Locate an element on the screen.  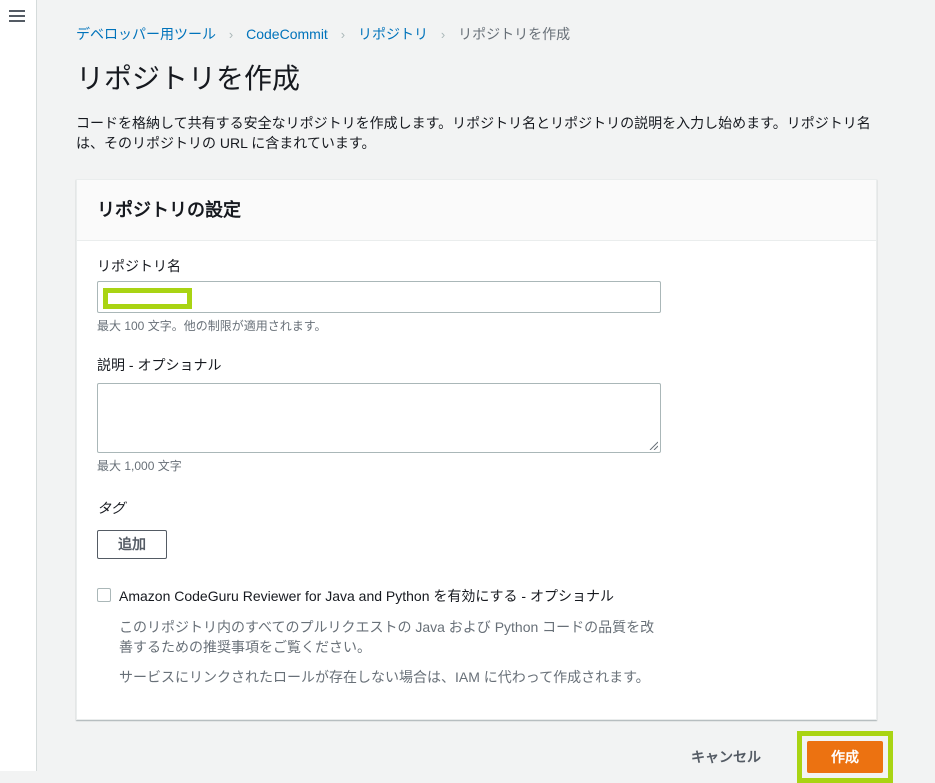
create-button: 作成 is located at coordinates (845, 757).